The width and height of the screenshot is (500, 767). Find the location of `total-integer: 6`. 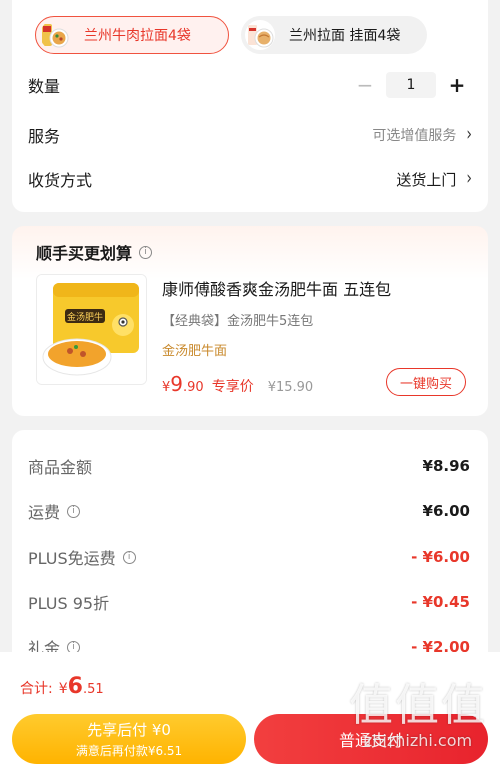

total-integer: 6 is located at coordinates (75, 686).